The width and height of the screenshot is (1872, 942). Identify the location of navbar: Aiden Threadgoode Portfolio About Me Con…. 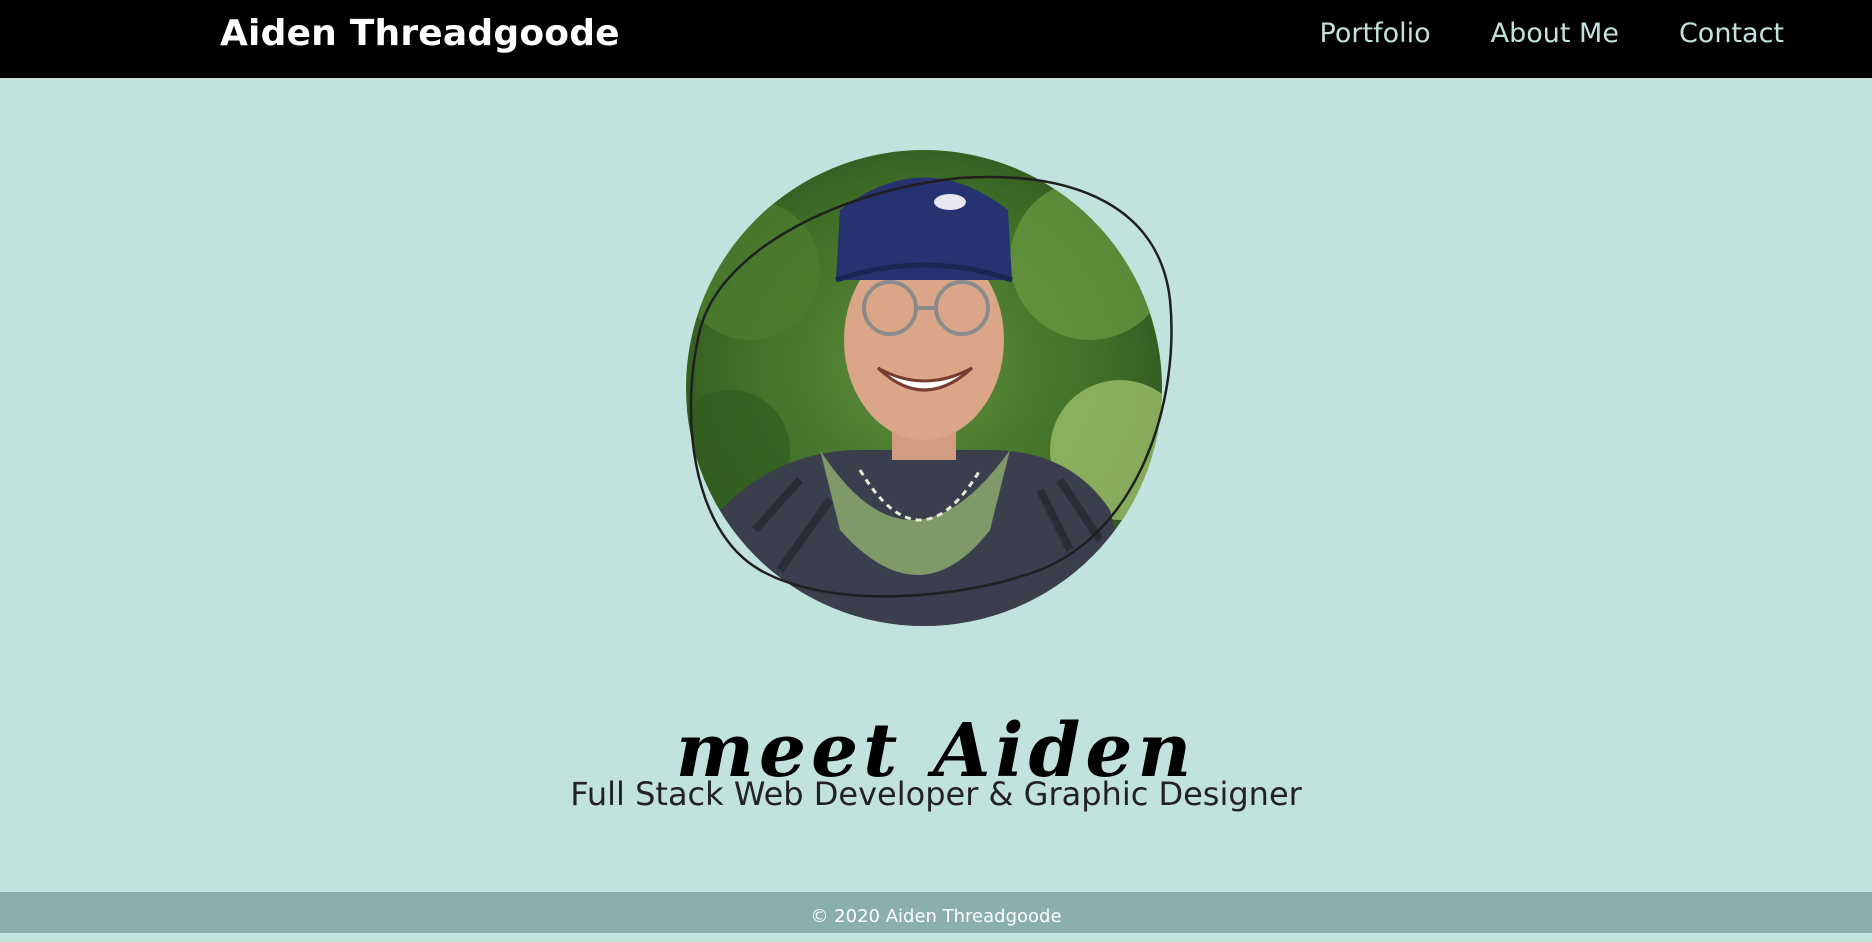
(936, 39).